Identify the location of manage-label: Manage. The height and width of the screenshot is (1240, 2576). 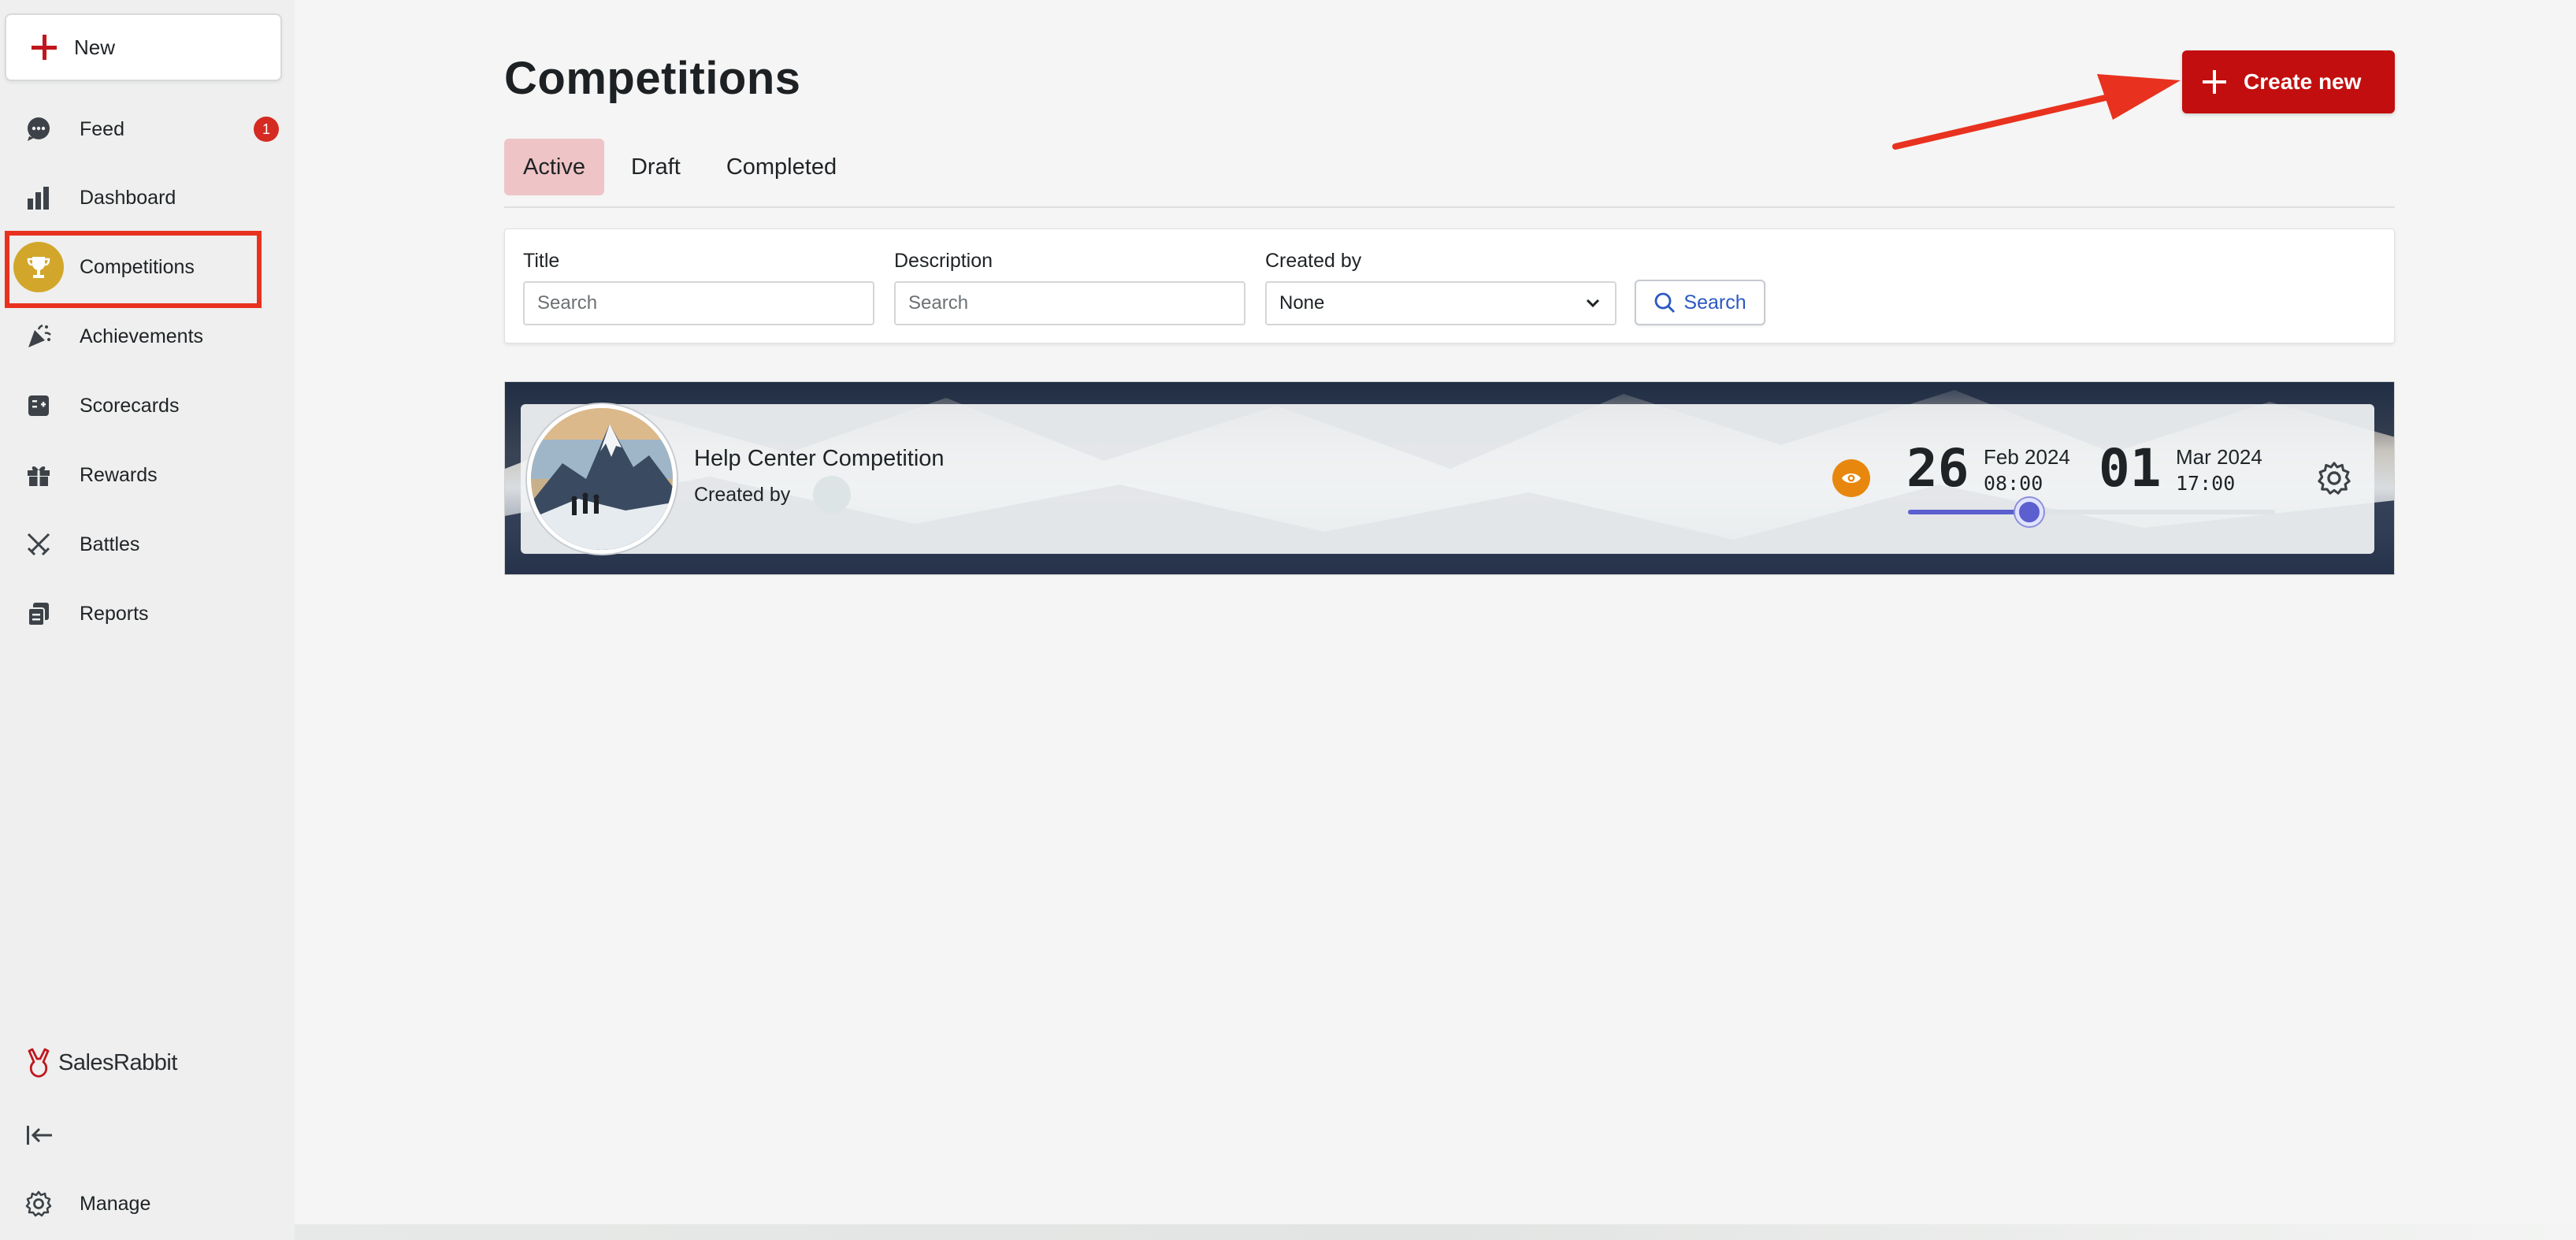
(115, 1203).